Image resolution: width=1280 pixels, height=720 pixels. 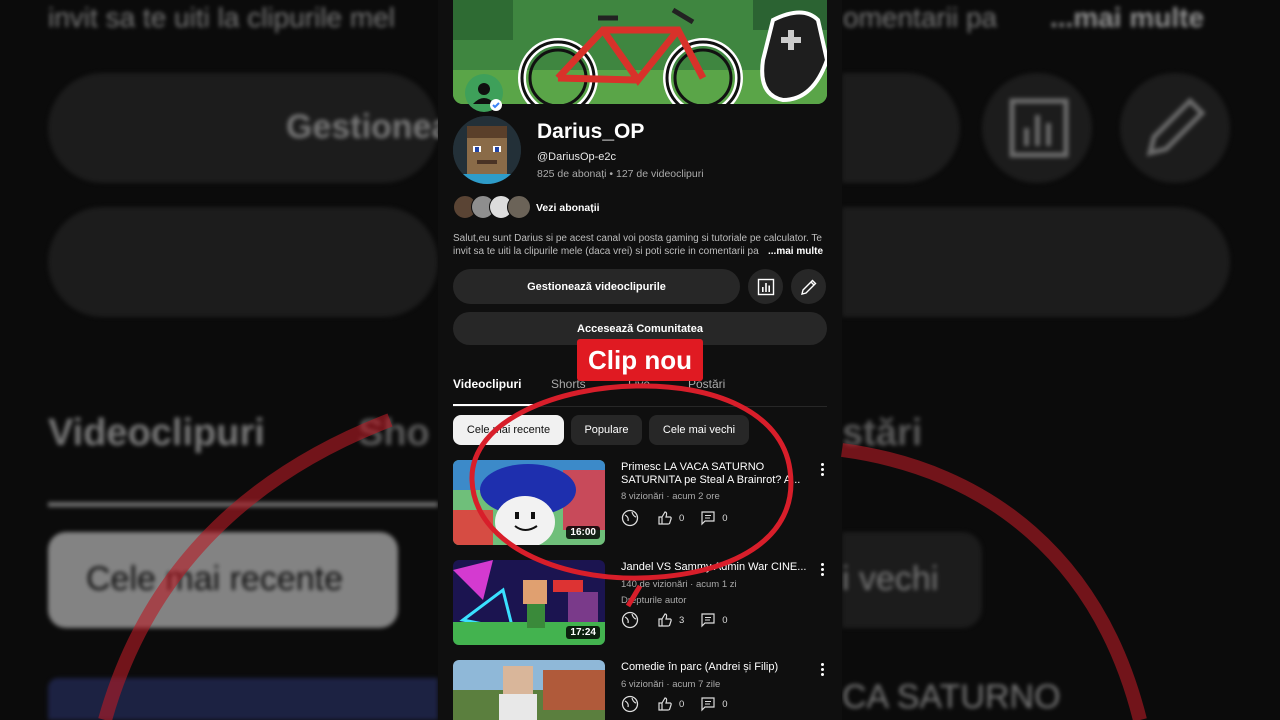 I want to click on video-meta: 8 vizionări · acum 2 ore, so click(x=670, y=496).